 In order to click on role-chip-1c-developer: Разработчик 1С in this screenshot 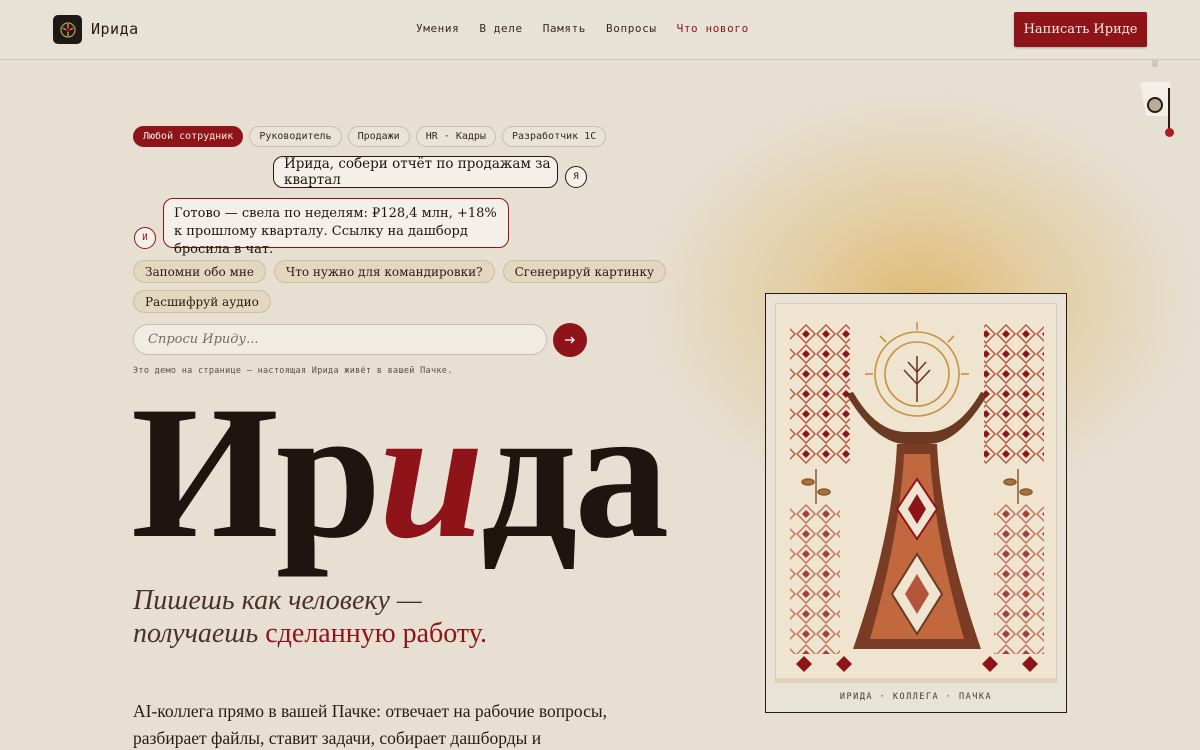, I will do `click(554, 136)`.